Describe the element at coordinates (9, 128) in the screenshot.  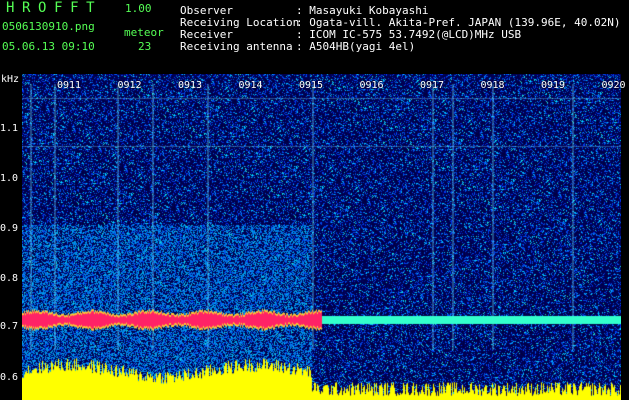
I see `y-tick-label: 1.1` at that location.